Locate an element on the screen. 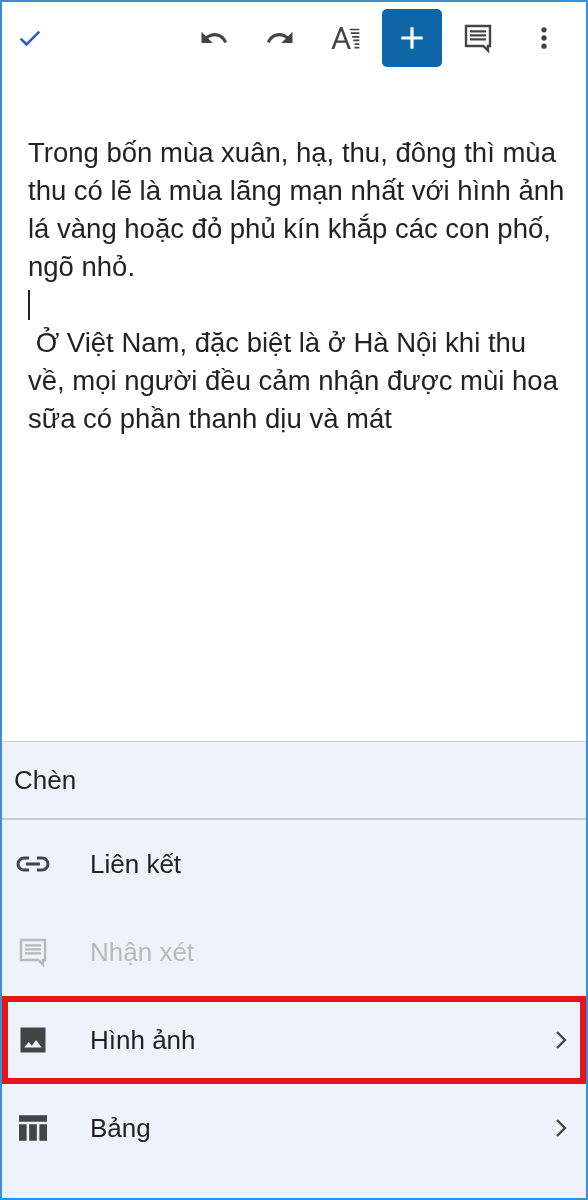  link-icon is located at coordinates (33, 864).